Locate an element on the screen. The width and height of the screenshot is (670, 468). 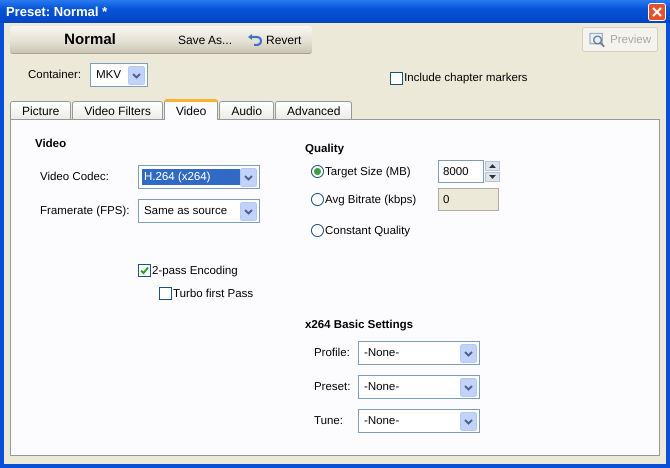
container-label: Container: is located at coordinates (55, 75).